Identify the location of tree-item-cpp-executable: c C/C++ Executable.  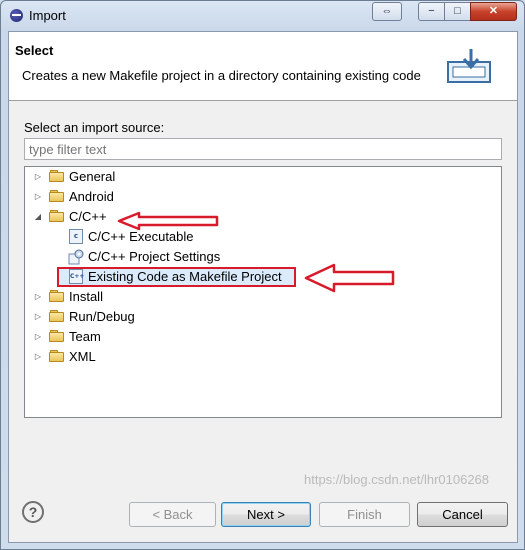
(263, 237).